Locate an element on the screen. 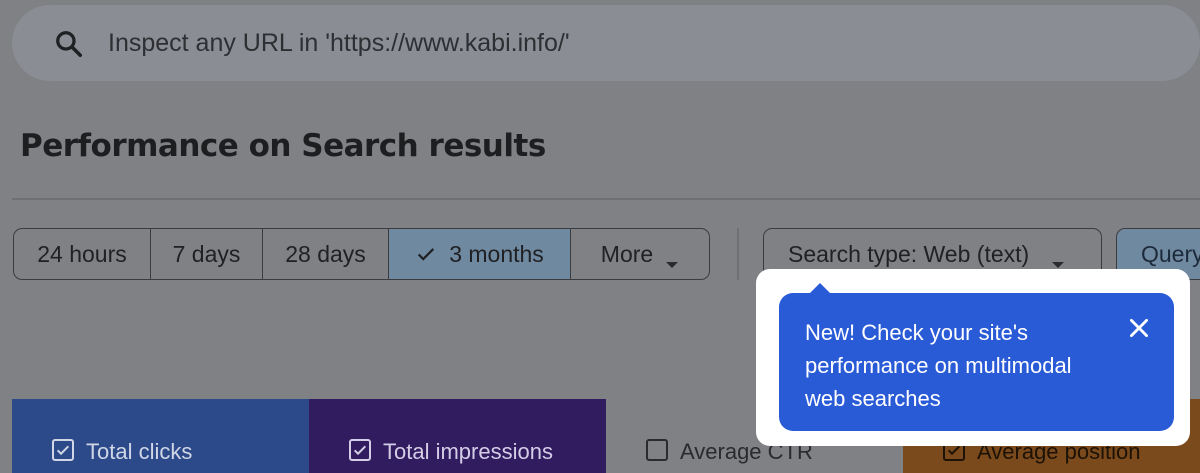 The height and width of the screenshot is (473, 1200). date-option-28-days: 28 days is located at coordinates (326, 254).